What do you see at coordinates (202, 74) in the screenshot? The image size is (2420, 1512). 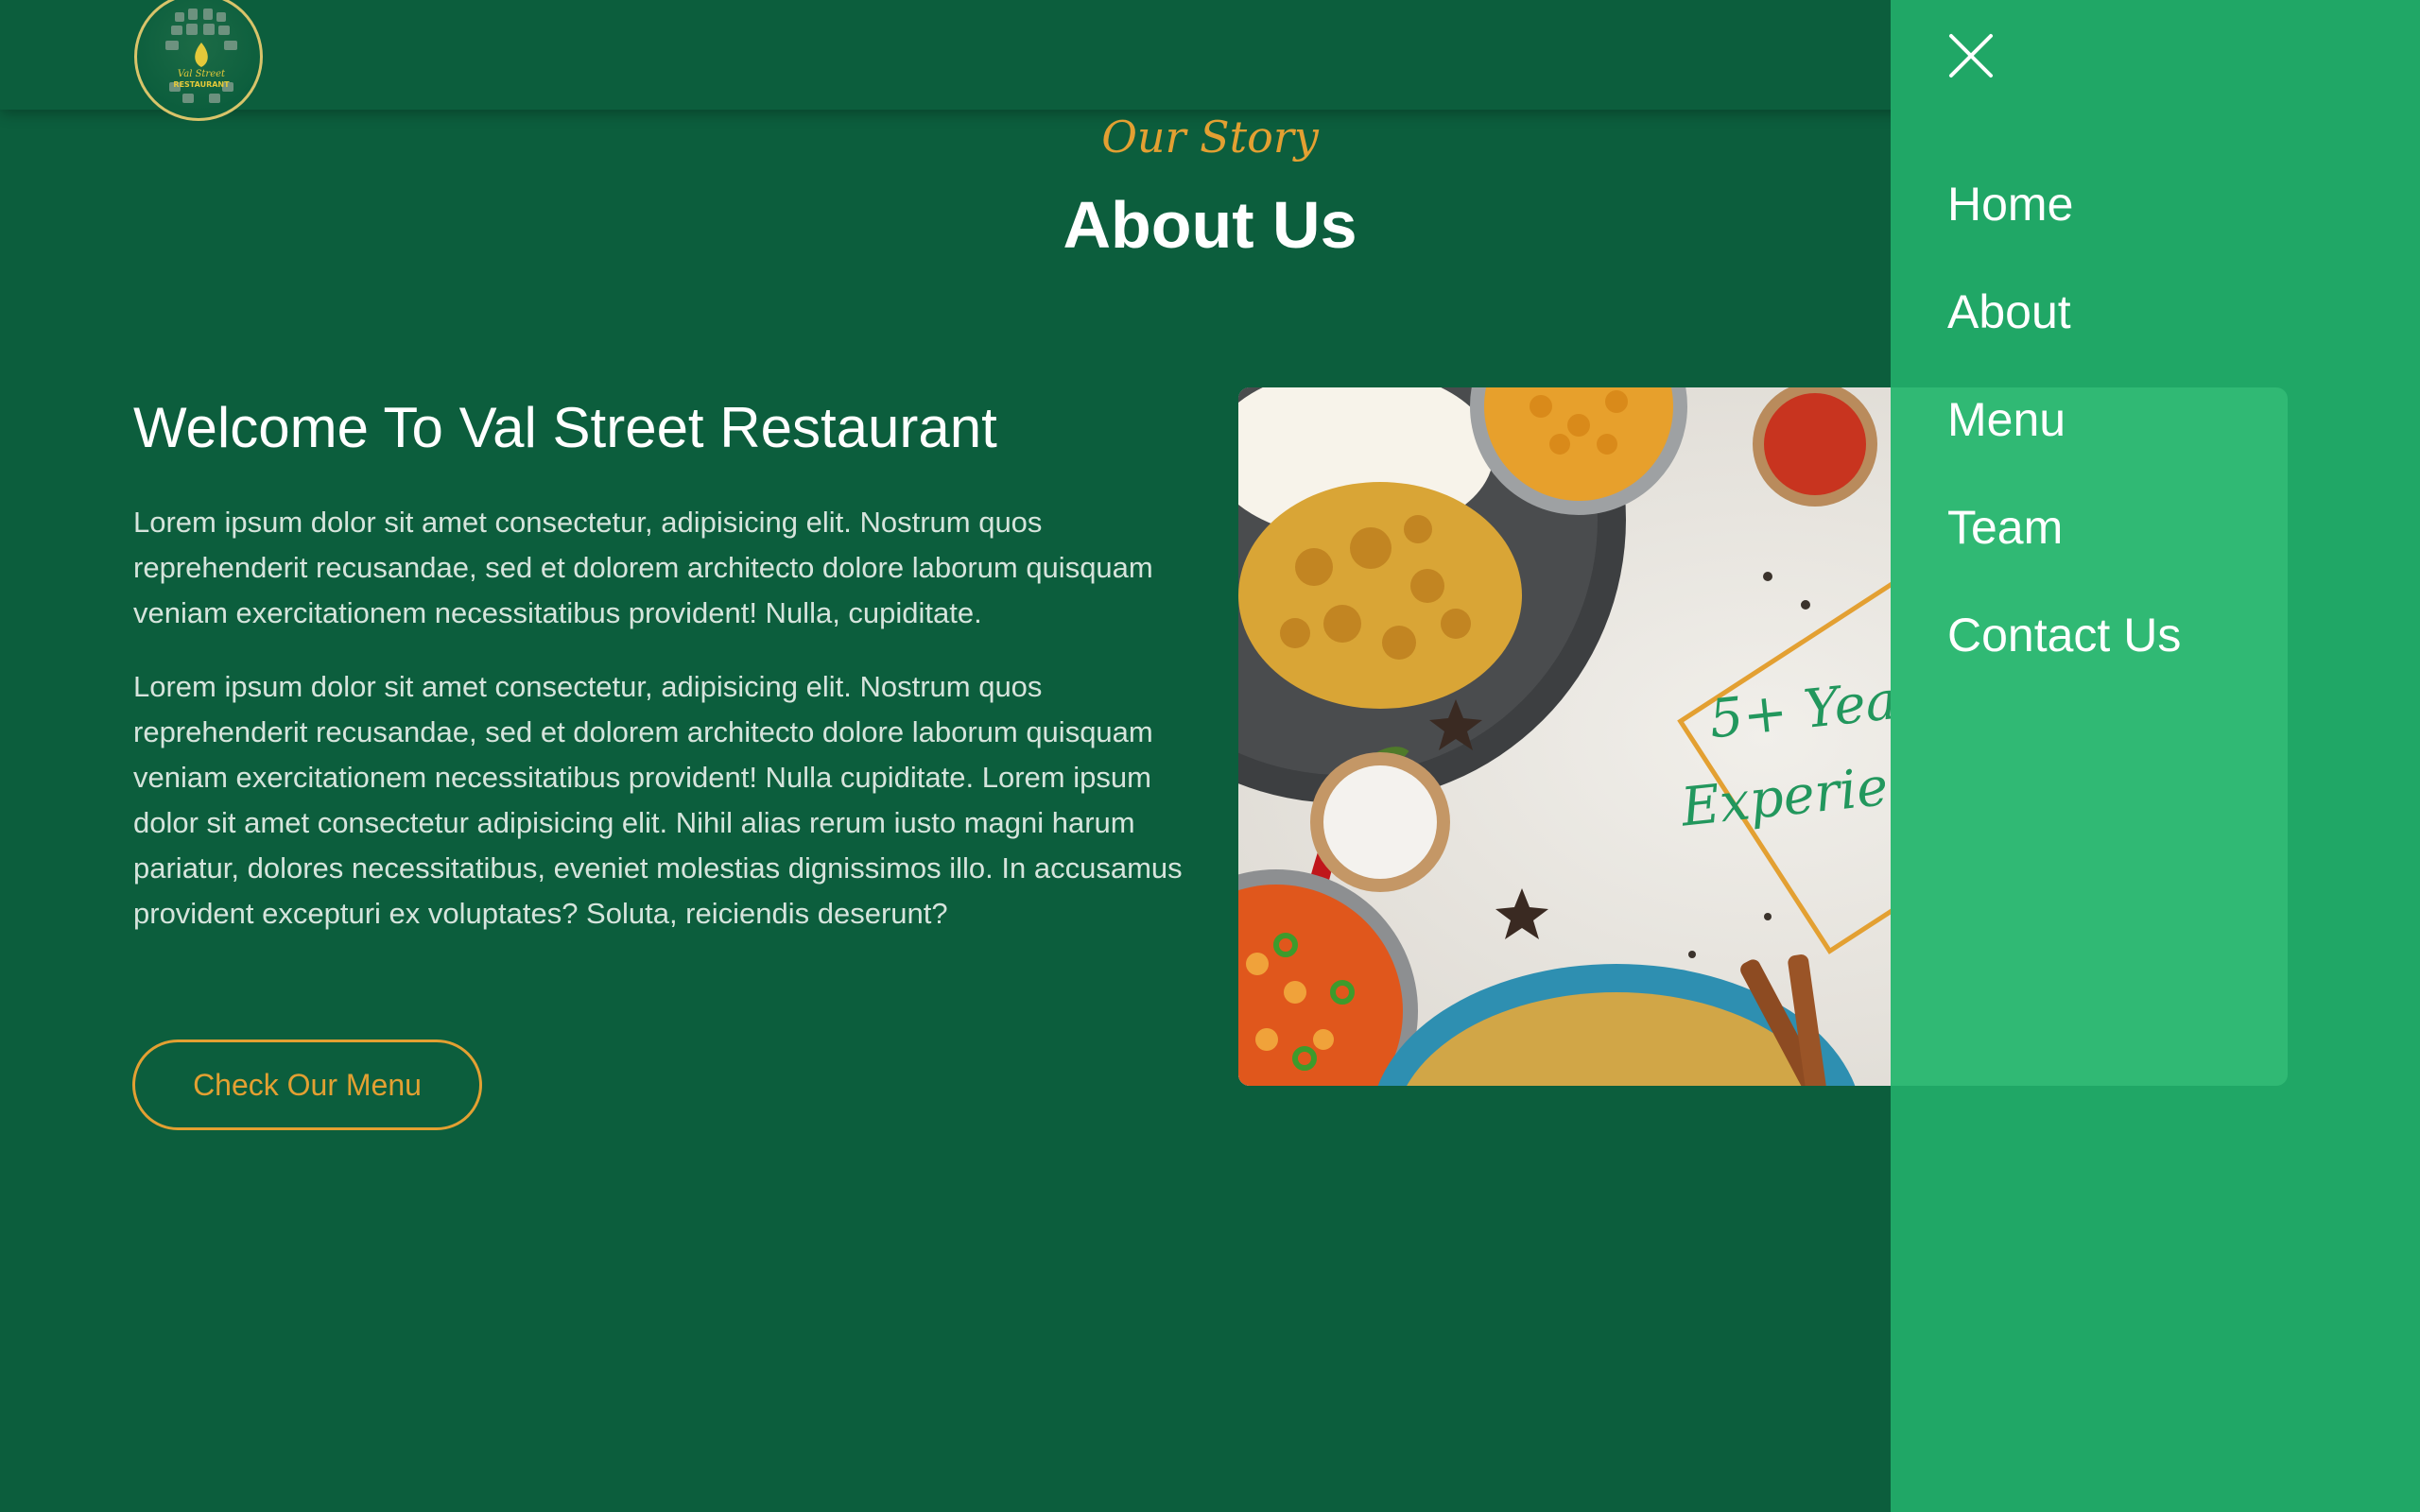 I see `svg-text: Val Street` at bounding box center [202, 74].